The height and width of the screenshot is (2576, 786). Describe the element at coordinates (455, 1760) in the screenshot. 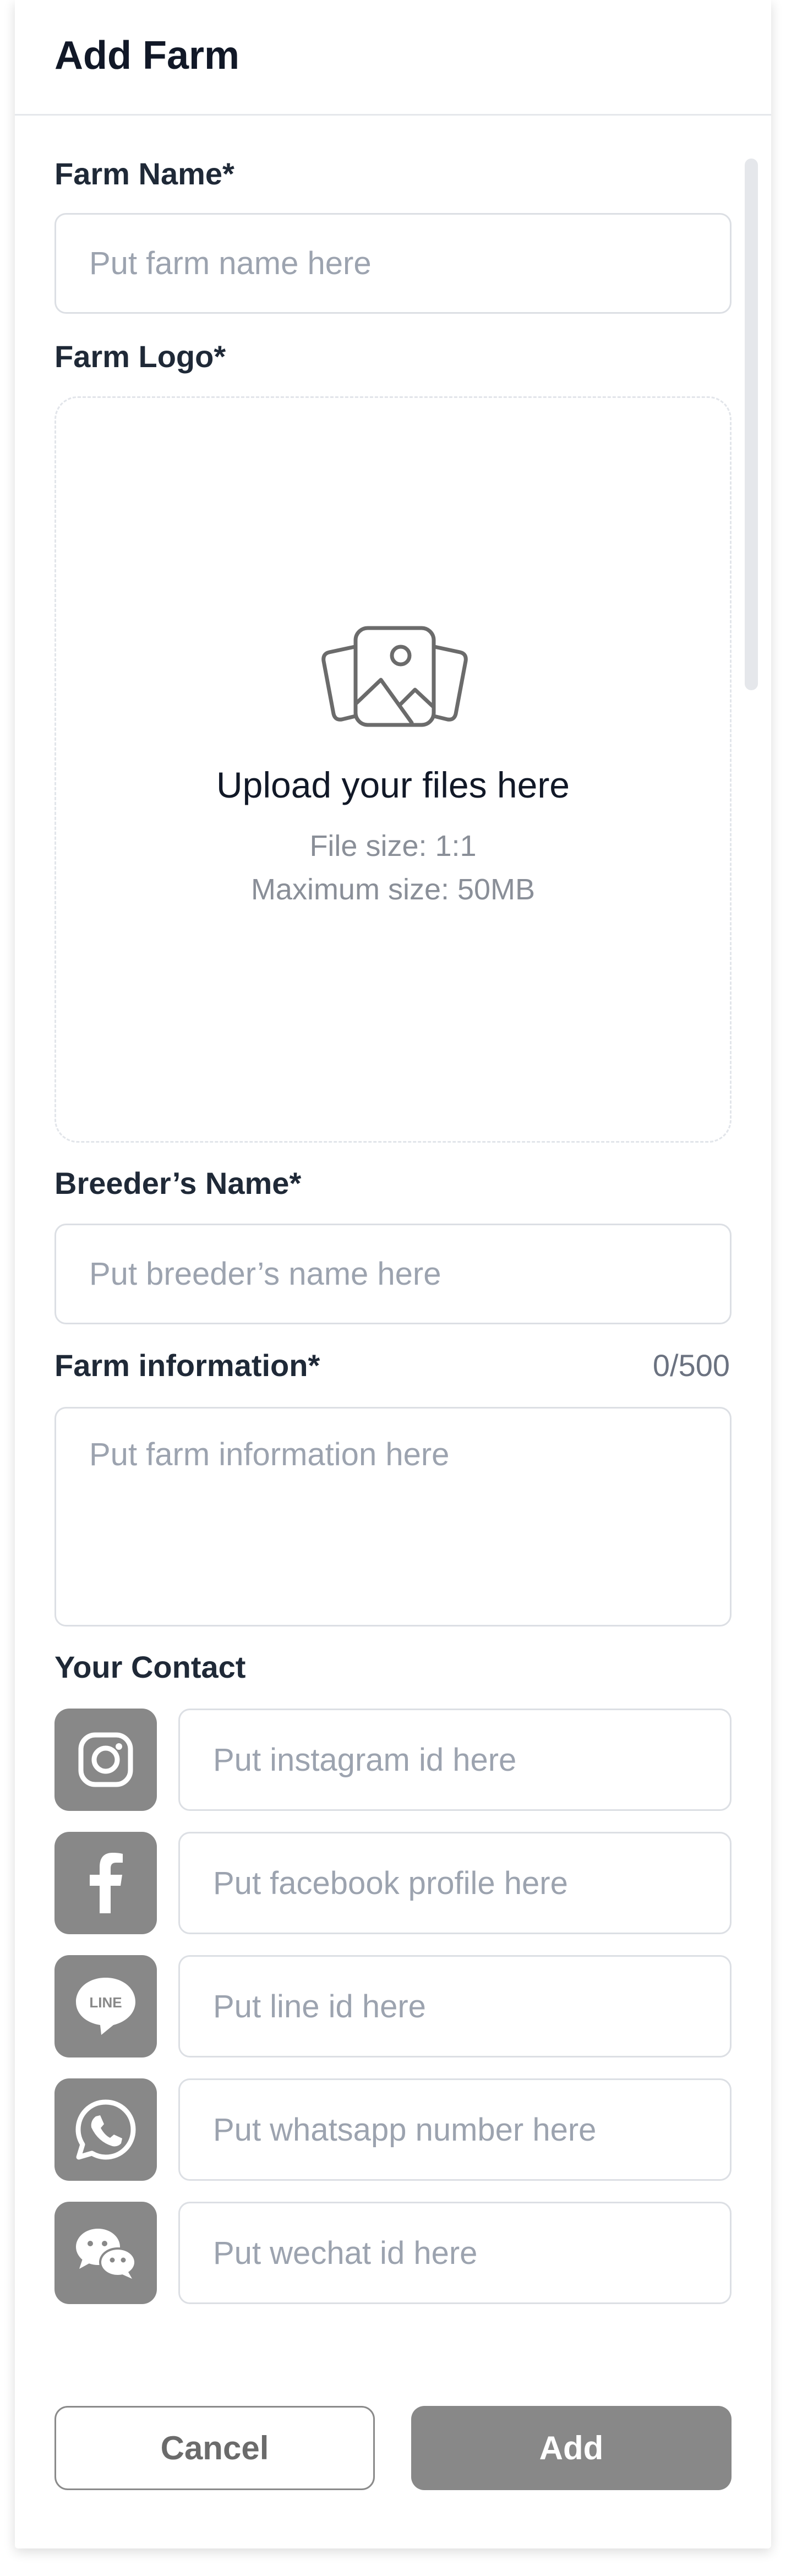

I see `instagram-input` at that location.